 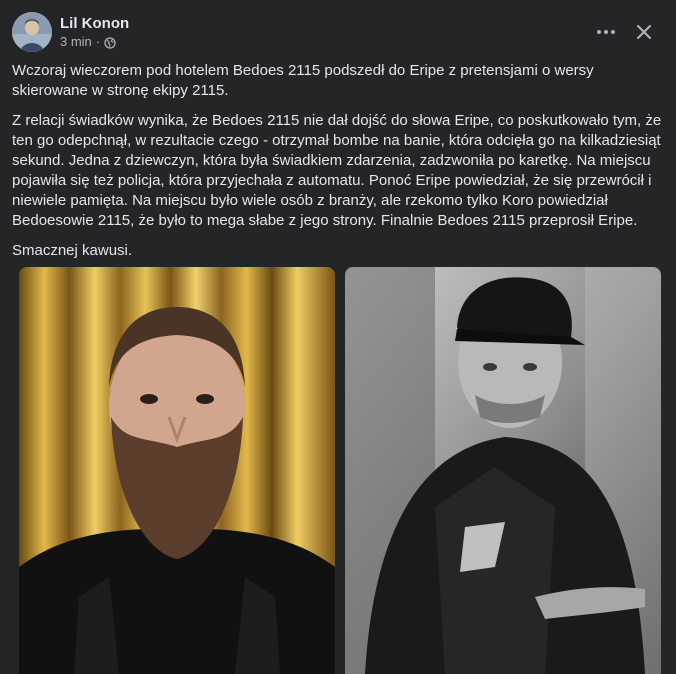 What do you see at coordinates (72, 250) in the screenshot?
I see `post-paragraph: Smacznej kawusi.` at bounding box center [72, 250].